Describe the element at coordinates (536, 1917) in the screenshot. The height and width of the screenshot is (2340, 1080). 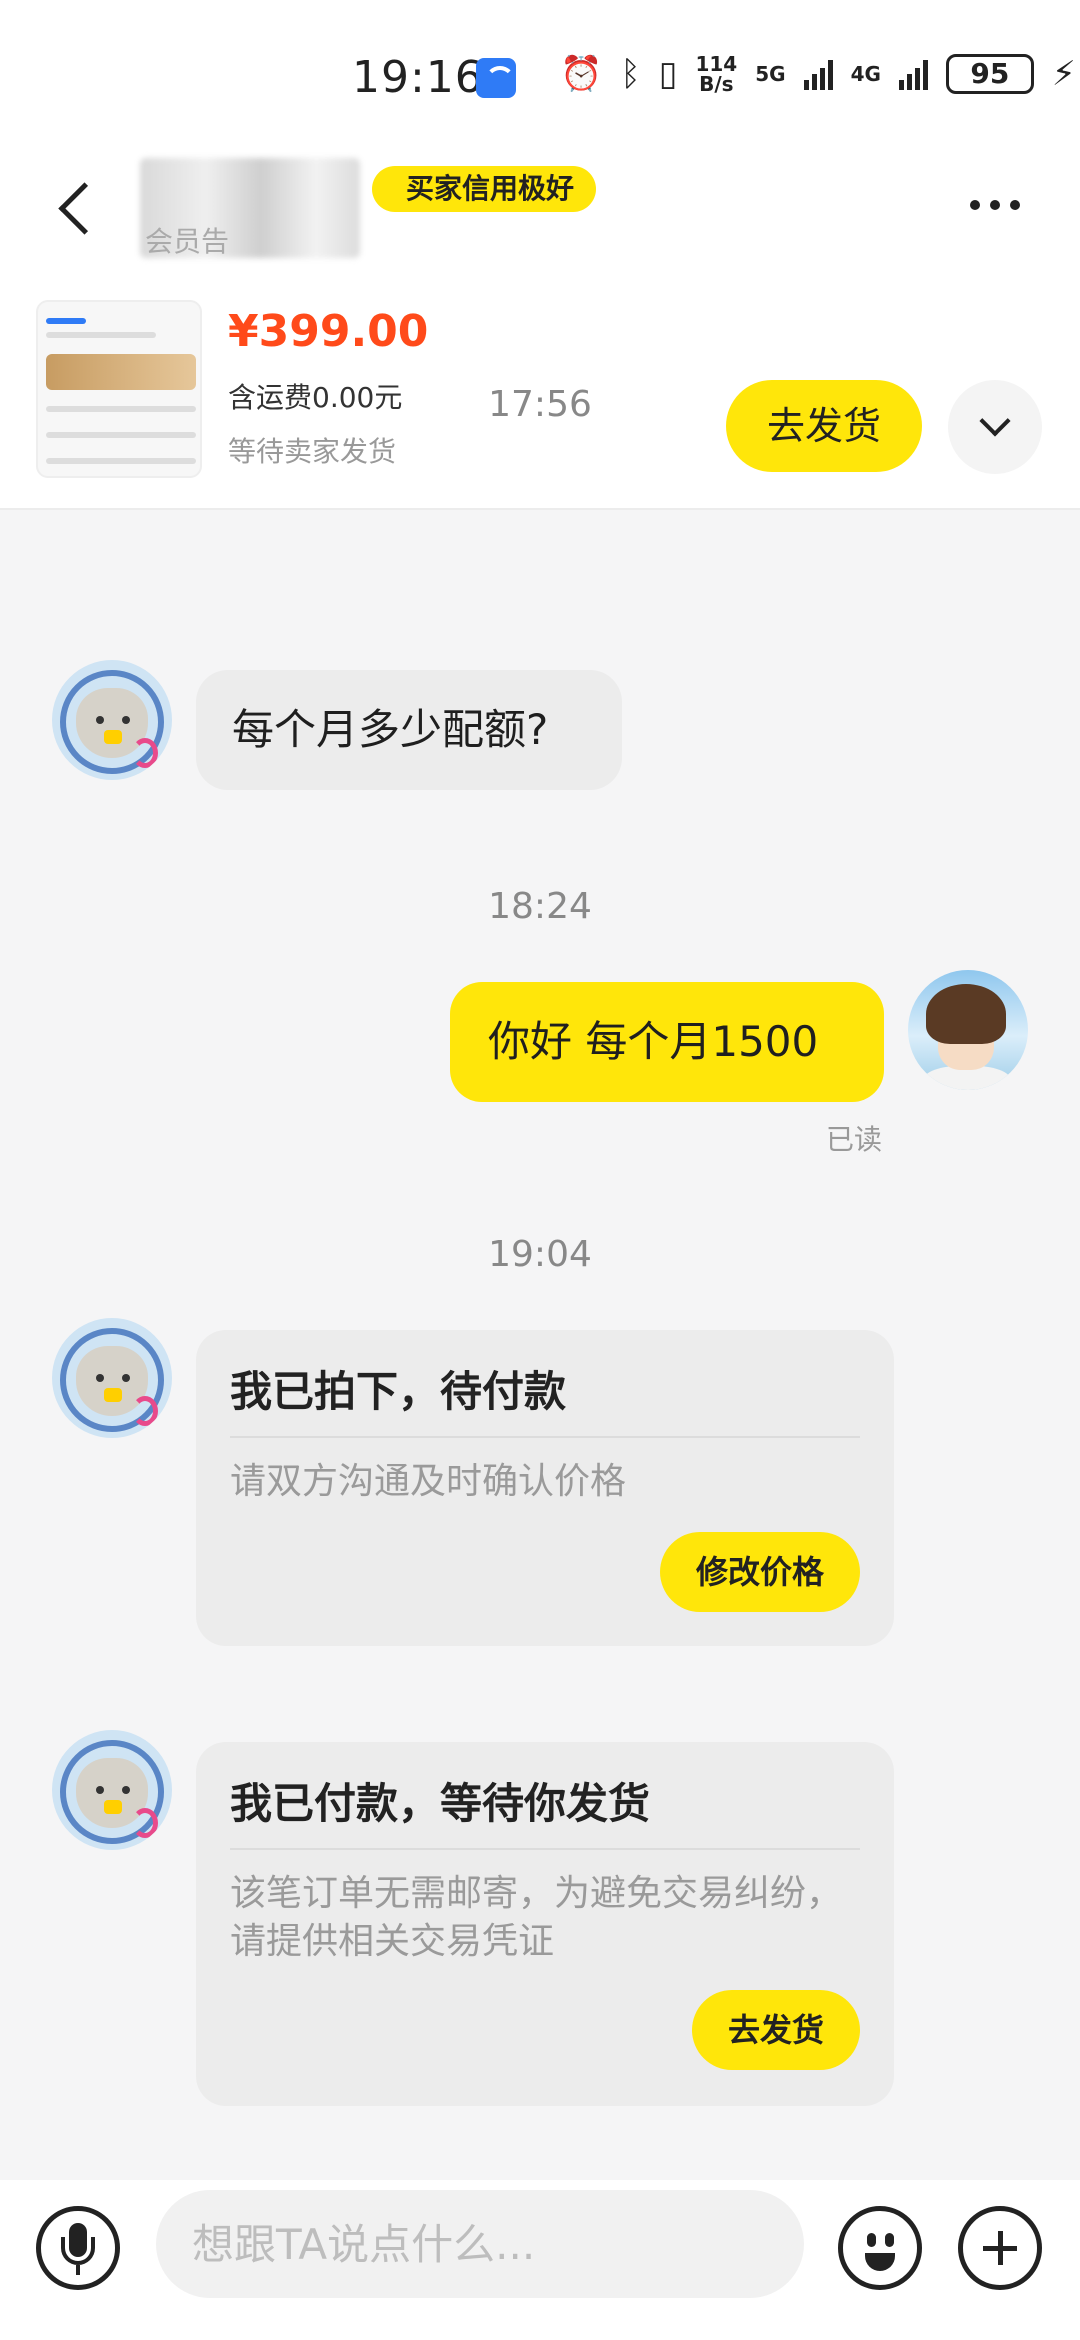
I see `card-description: 该笔订单无需邮寄，为避免交易纠纷，请提供相关交易凭证` at that location.